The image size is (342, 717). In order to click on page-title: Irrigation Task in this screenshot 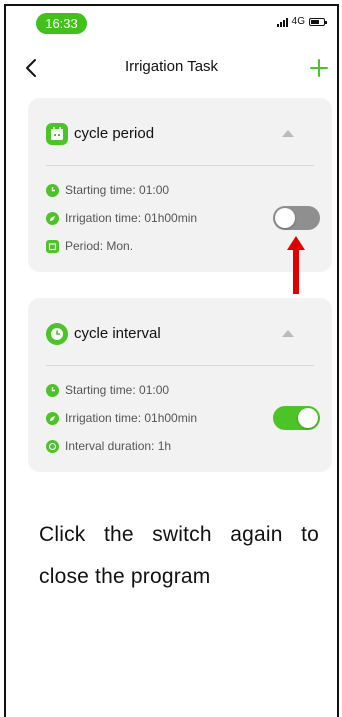, I will do `click(171, 66)`.